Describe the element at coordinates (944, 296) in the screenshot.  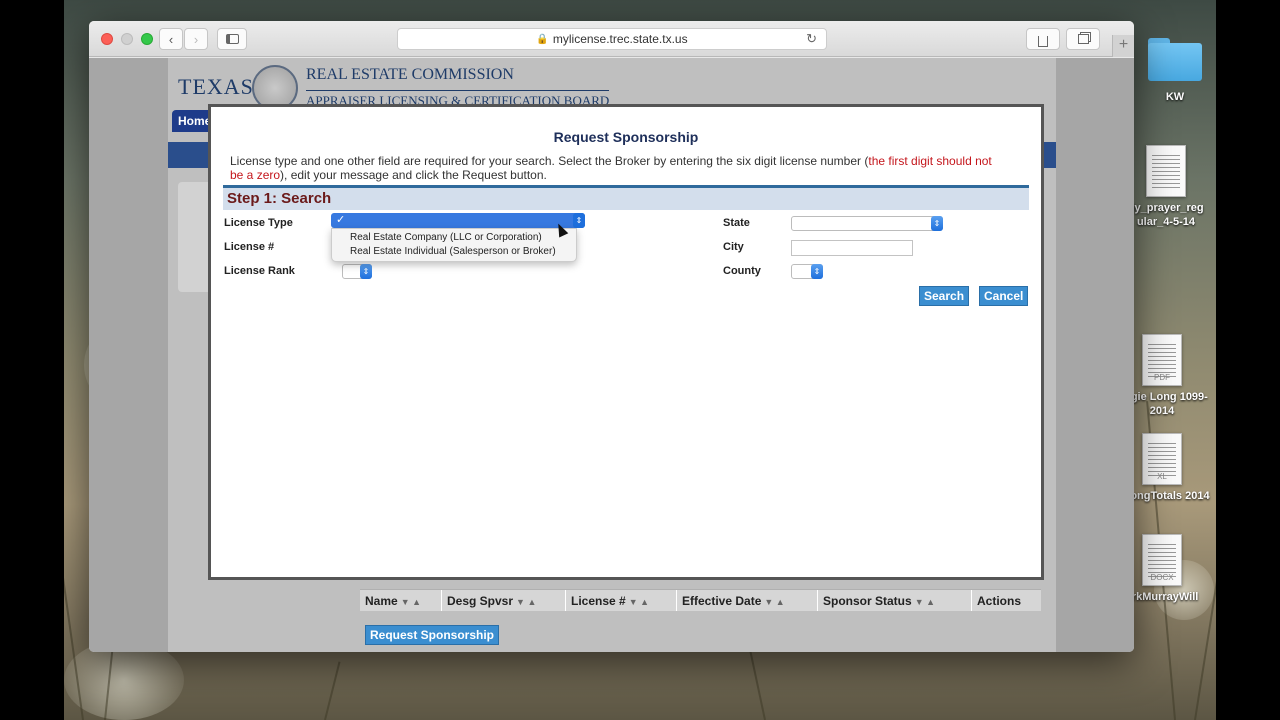
I see `search-button: Search` at that location.